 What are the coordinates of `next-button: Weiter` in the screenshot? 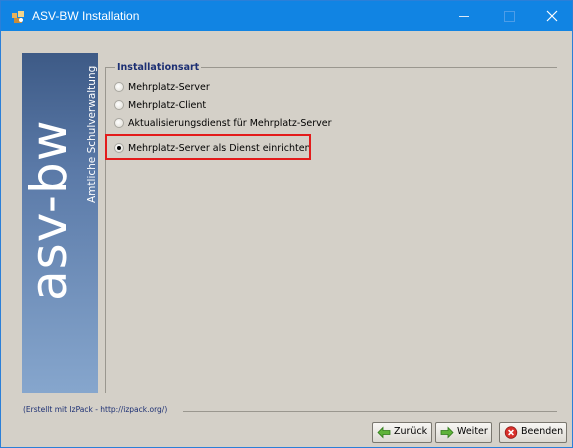 It's located at (463, 432).